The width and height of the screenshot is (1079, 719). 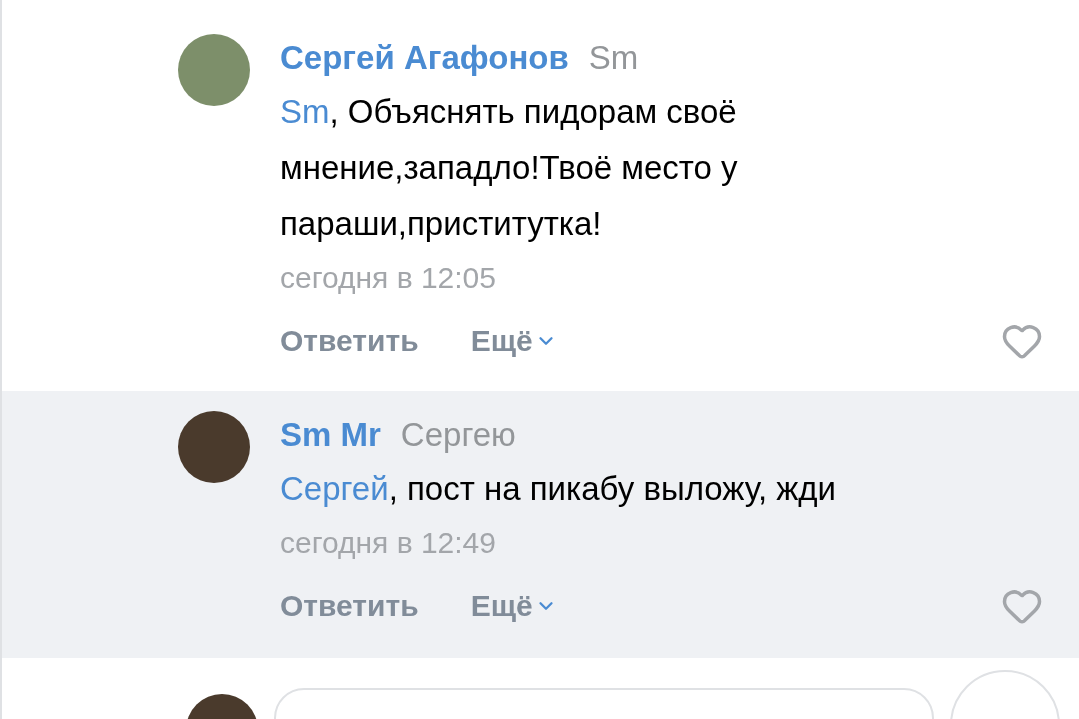 I want to click on author-name: Сергей Агафонов, so click(x=424, y=58).